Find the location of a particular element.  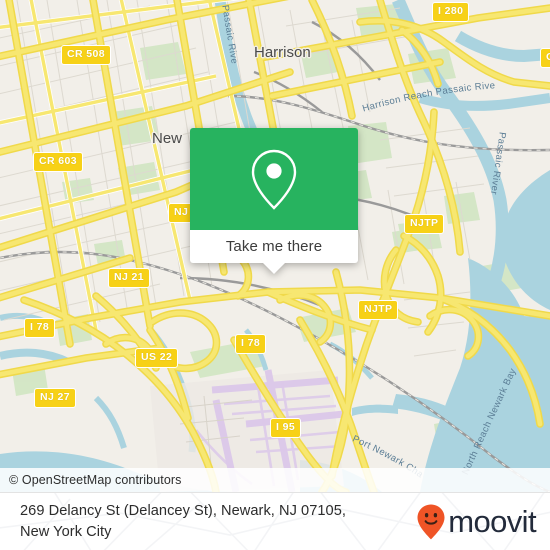

take-me-there-button: Take me there is located at coordinates (274, 246).